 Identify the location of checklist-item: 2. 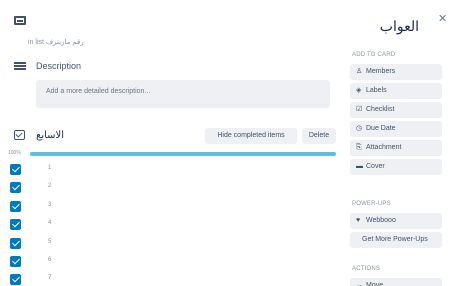
(170, 189).